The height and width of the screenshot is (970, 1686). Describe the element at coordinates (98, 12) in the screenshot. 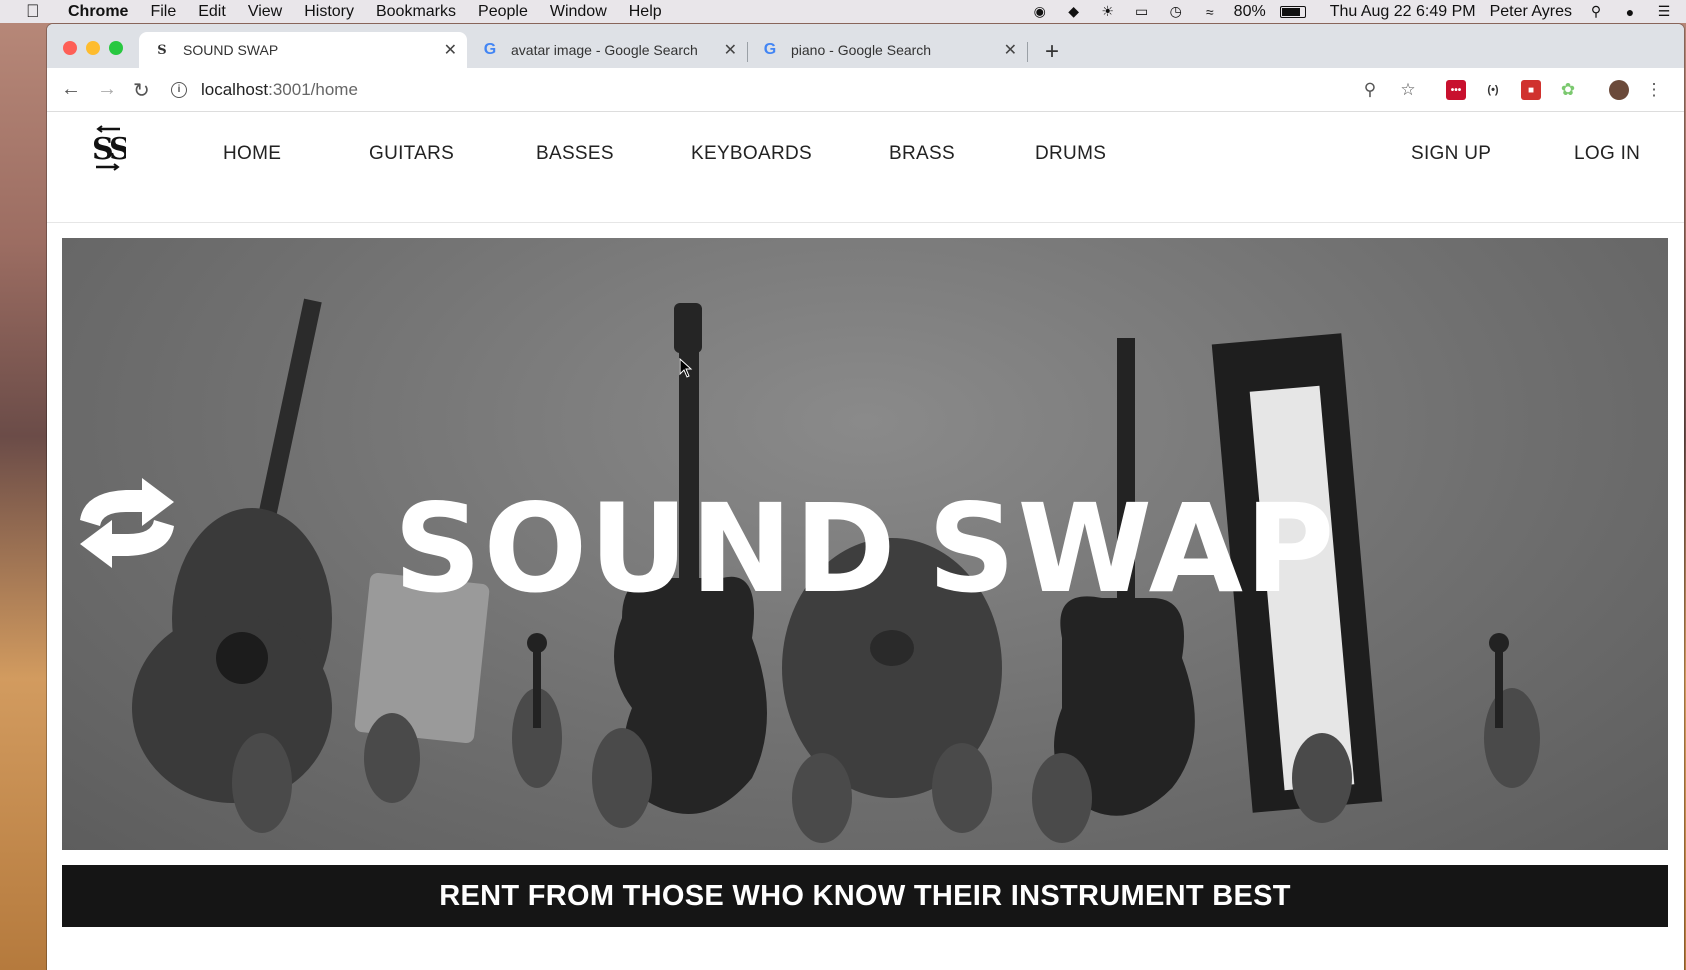

I see `menu-app-name: Chrome` at that location.